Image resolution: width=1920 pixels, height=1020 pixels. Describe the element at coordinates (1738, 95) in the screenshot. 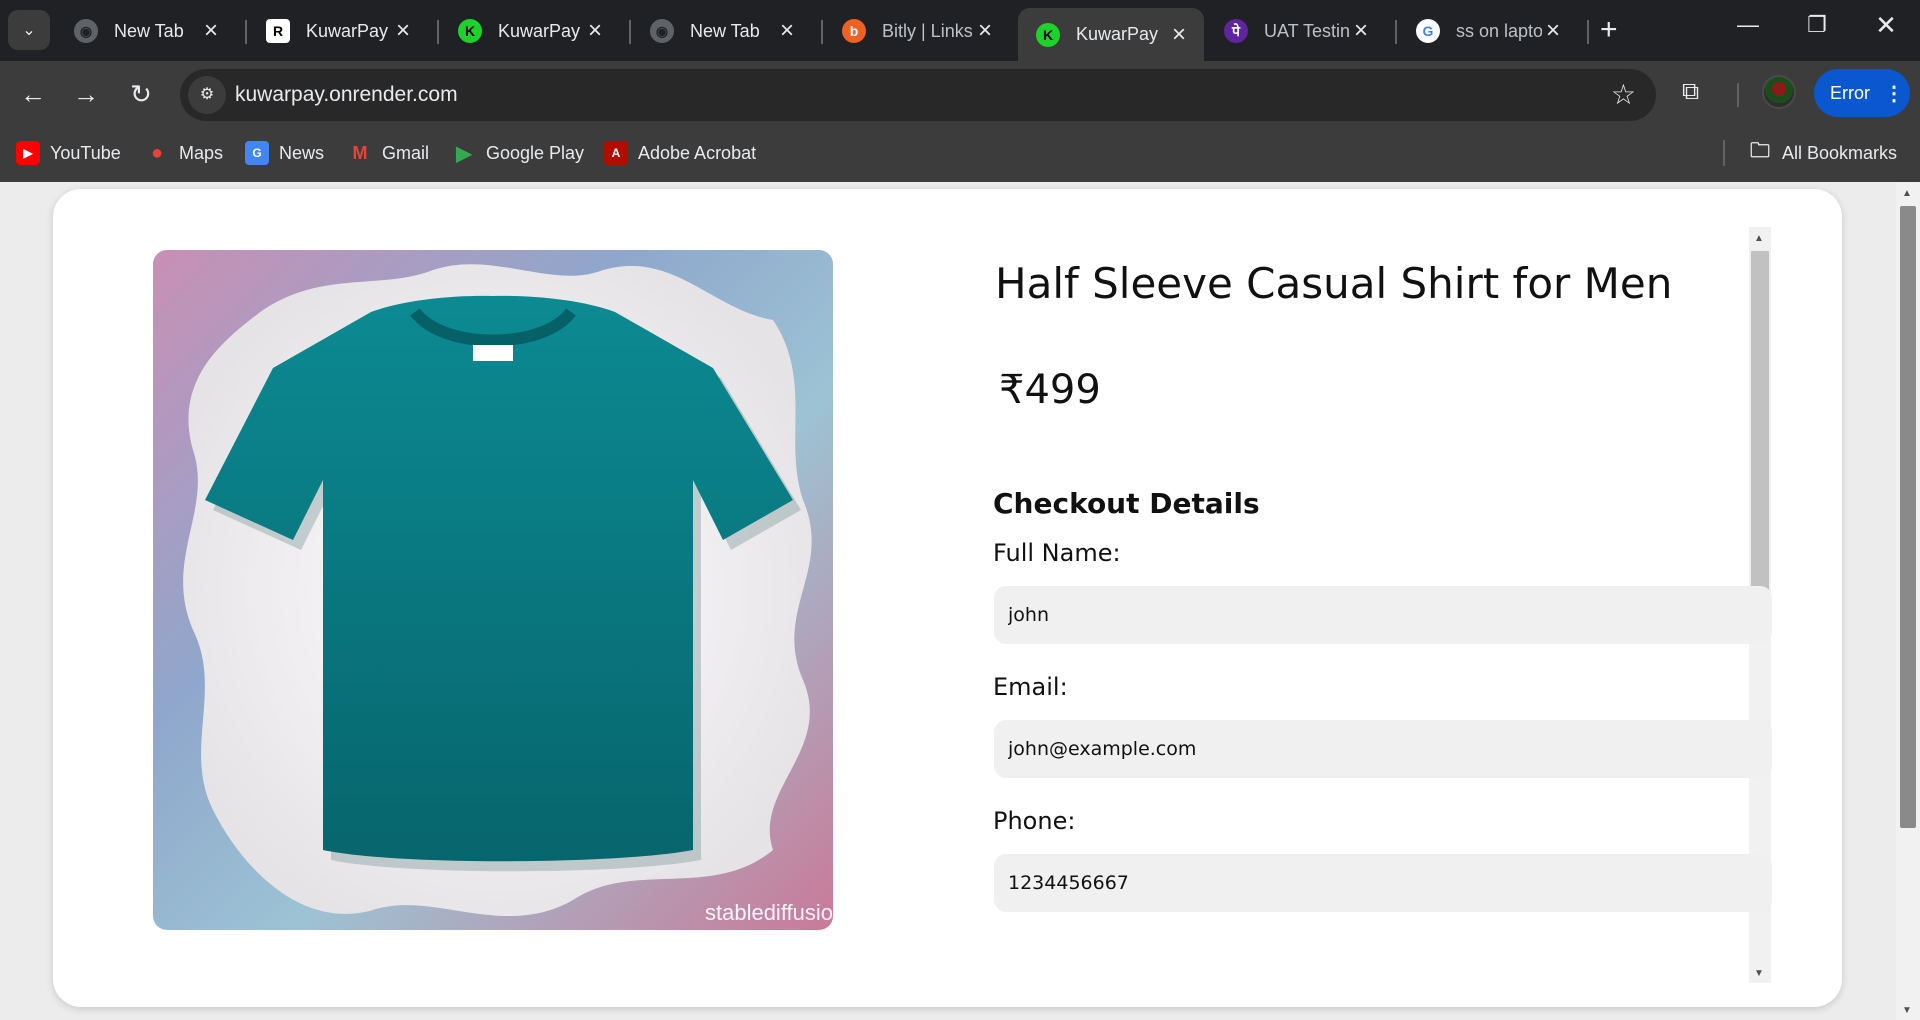

I see `toolbar-divider` at that location.